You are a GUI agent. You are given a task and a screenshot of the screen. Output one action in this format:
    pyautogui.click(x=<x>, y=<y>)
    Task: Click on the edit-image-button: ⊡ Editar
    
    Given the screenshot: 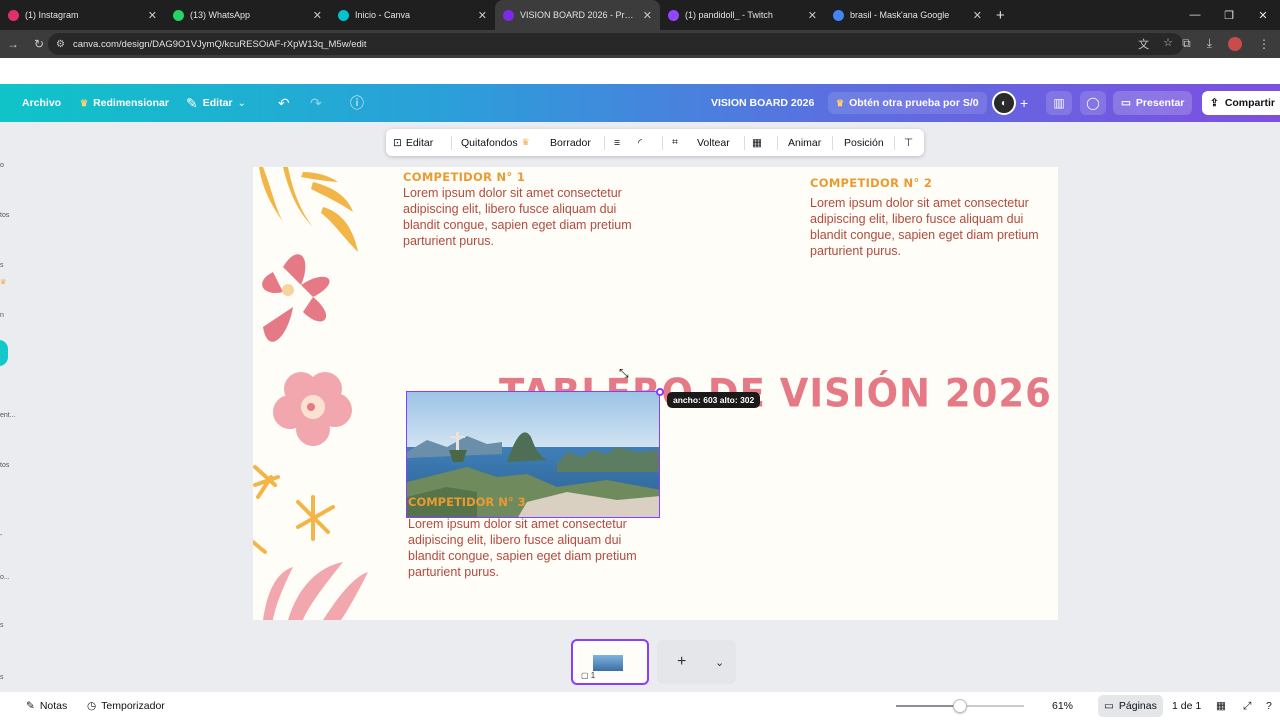 What is the action you would take?
    pyautogui.click(x=413, y=142)
    